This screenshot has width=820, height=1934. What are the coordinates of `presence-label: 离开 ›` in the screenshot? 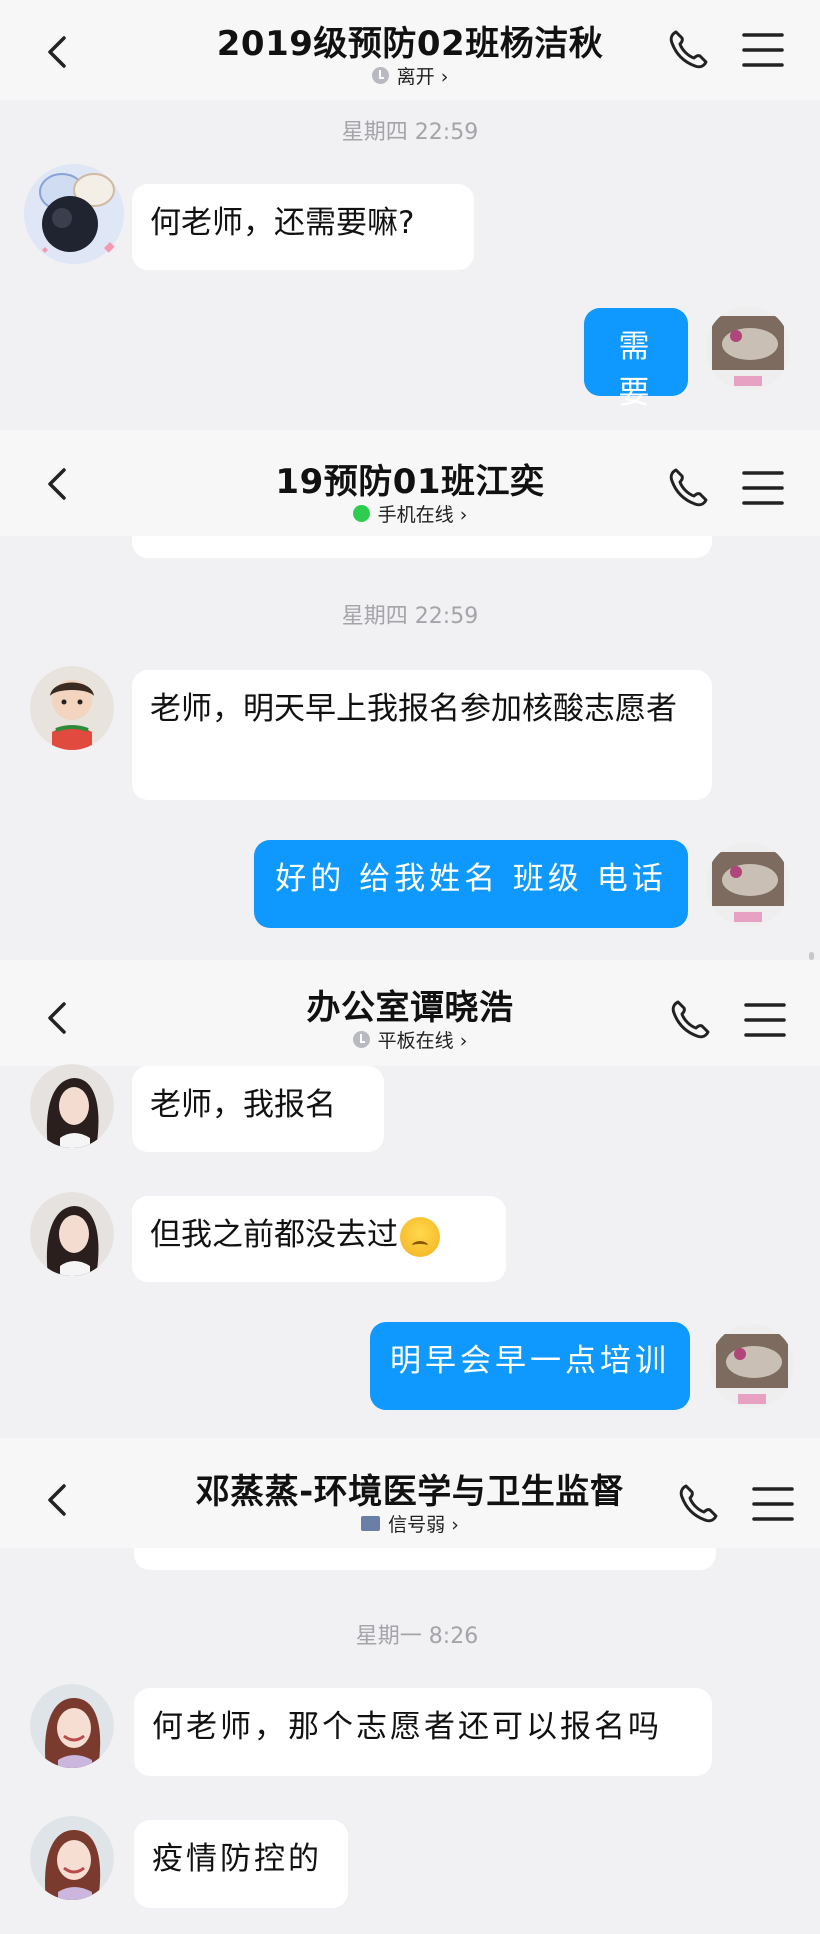 It's located at (422, 77).